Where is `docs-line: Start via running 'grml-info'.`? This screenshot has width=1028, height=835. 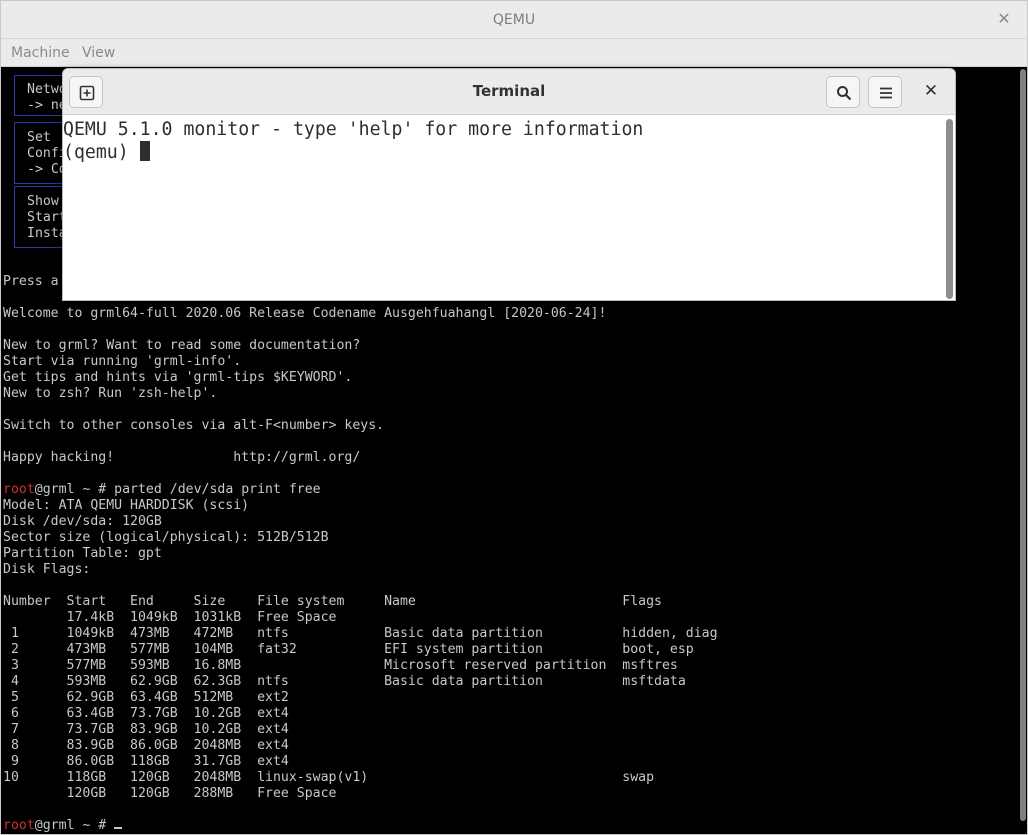
docs-line: Start via running 'grml-info'. is located at coordinates (122, 361).